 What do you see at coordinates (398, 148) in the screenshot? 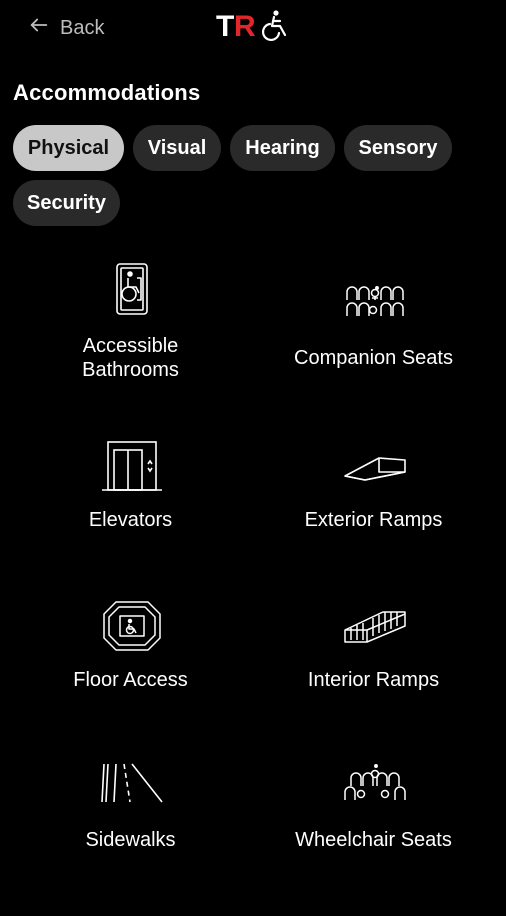
I see `tab-sensory: Sensory` at bounding box center [398, 148].